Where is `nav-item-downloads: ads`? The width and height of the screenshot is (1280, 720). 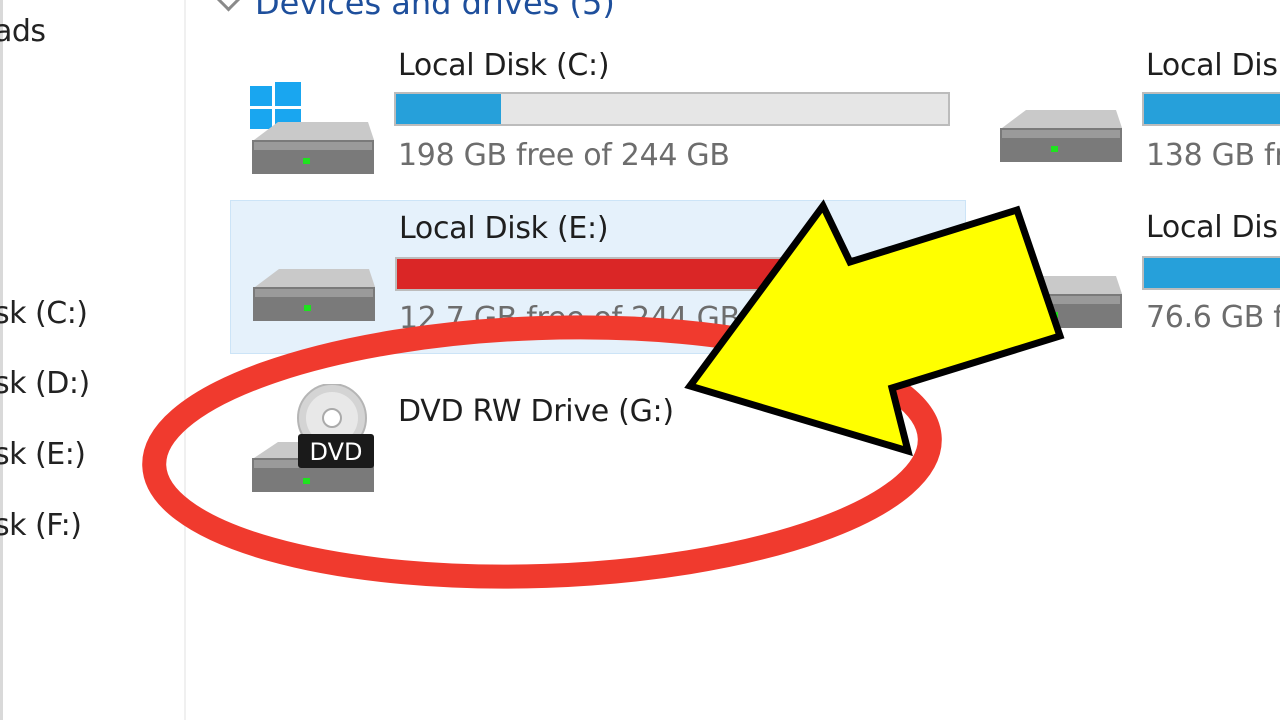
nav-item-downloads: ads is located at coordinates (23, 31).